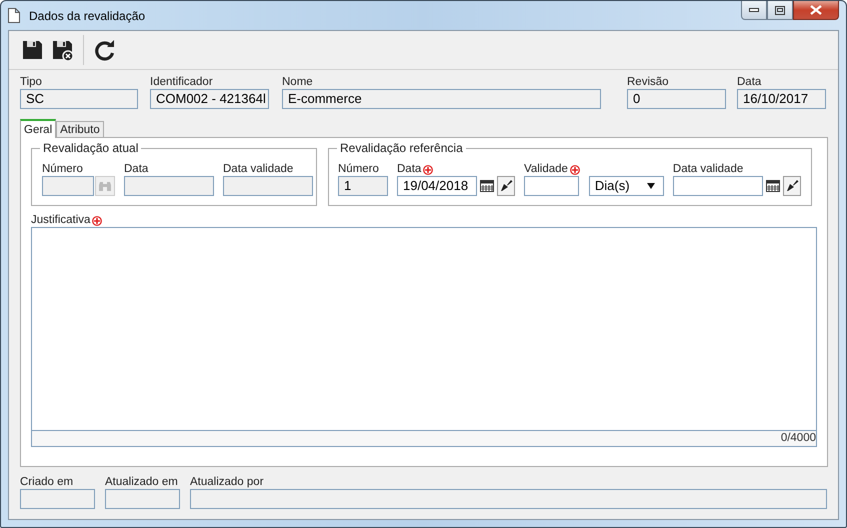  What do you see at coordinates (798, 438) in the screenshot?
I see `character-counter: 0/4000` at bounding box center [798, 438].